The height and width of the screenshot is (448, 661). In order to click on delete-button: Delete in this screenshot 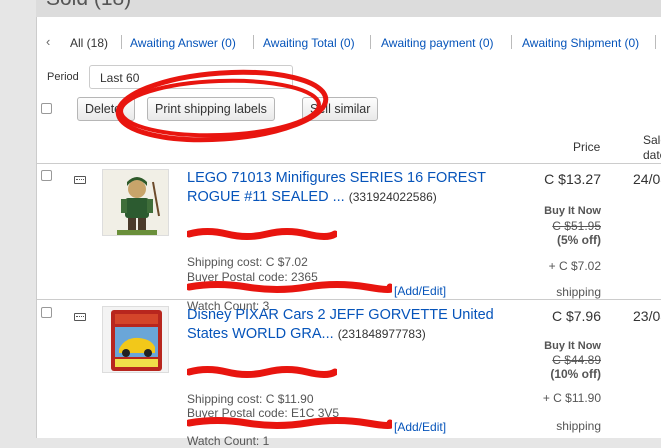, I will do `click(106, 109)`.